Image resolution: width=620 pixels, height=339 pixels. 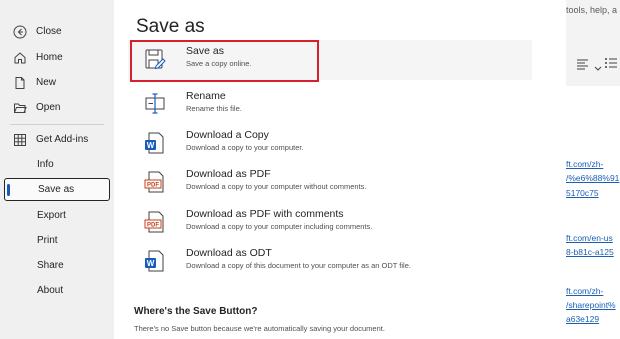 What do you see at coordinates (20, 83) in the screenshot?
I see `new-document-icon` at bounding box center [20, 83].